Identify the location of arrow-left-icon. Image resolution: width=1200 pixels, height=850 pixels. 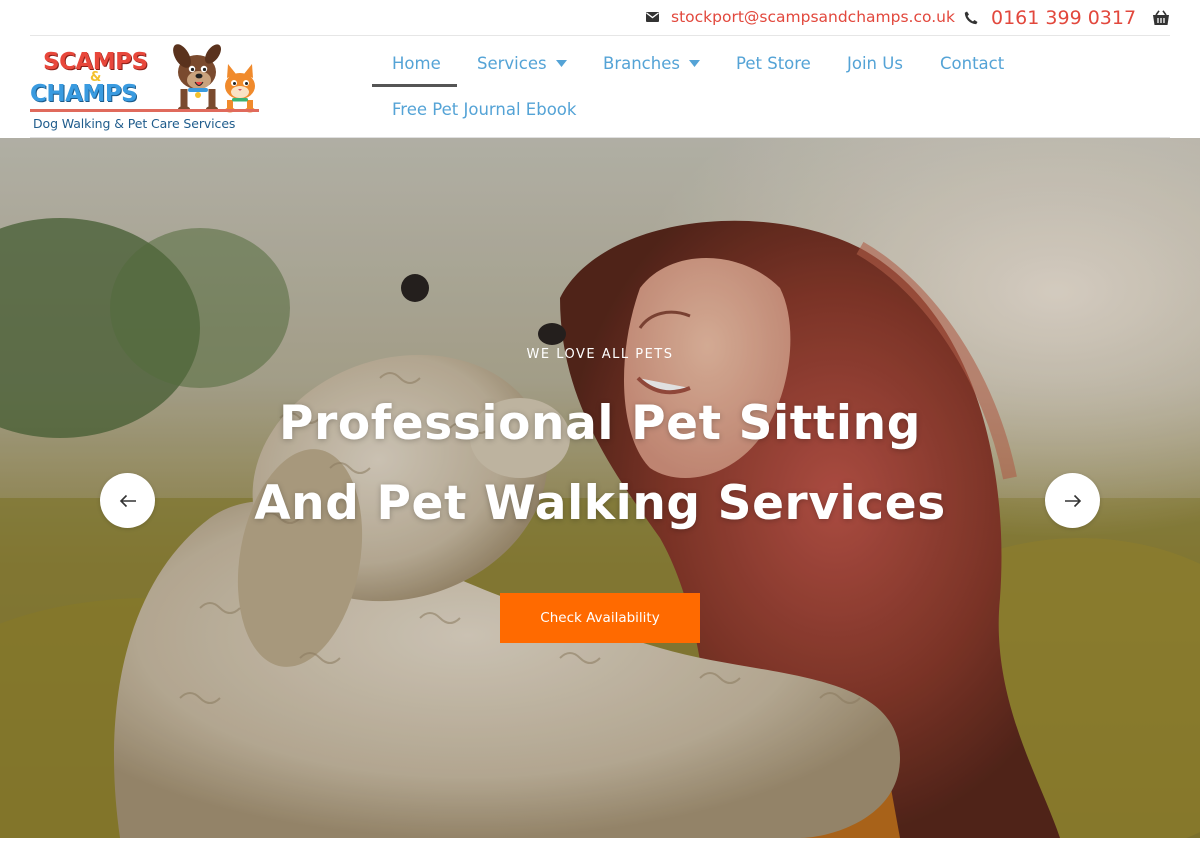
(127, 500).